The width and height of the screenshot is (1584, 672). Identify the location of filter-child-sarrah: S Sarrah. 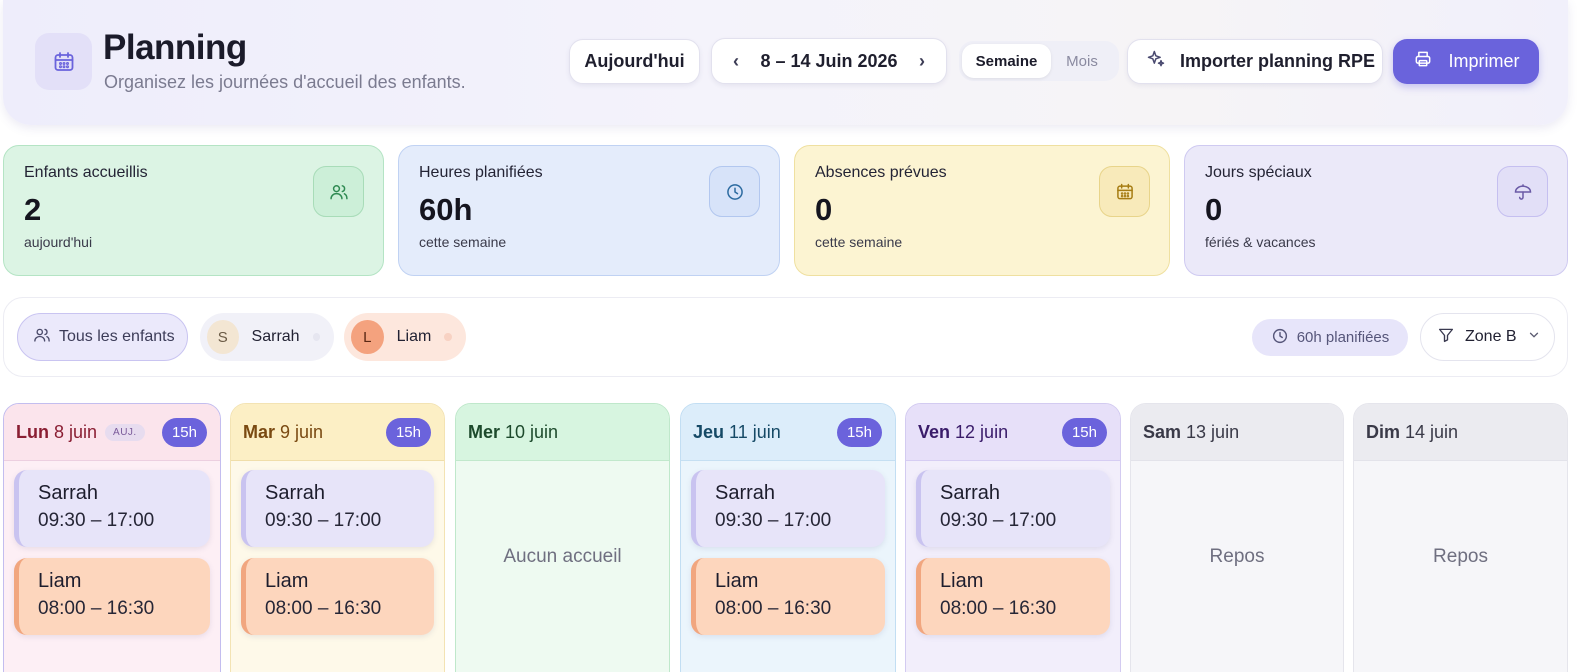
(267, 337).